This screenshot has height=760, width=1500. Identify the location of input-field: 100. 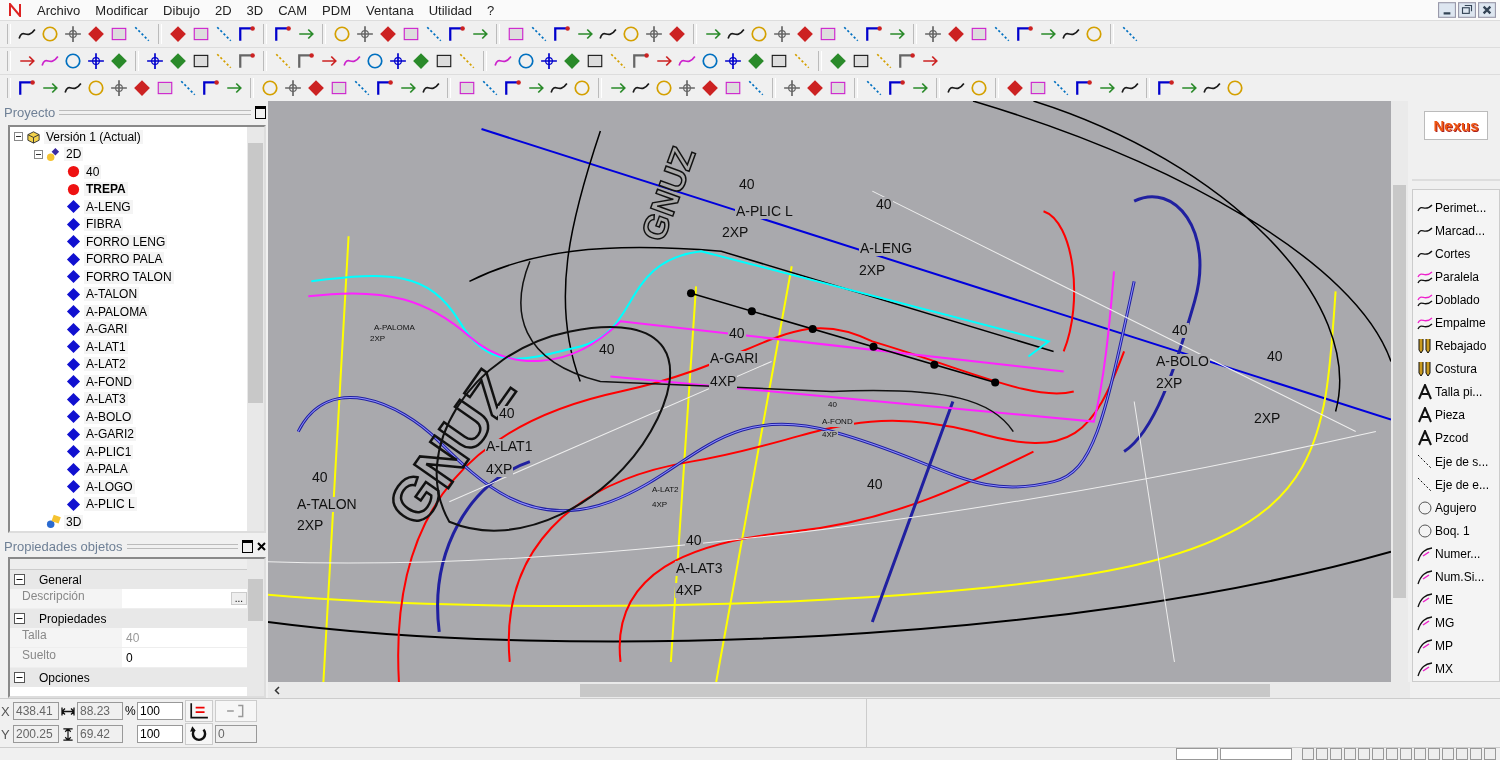
(160, 711).